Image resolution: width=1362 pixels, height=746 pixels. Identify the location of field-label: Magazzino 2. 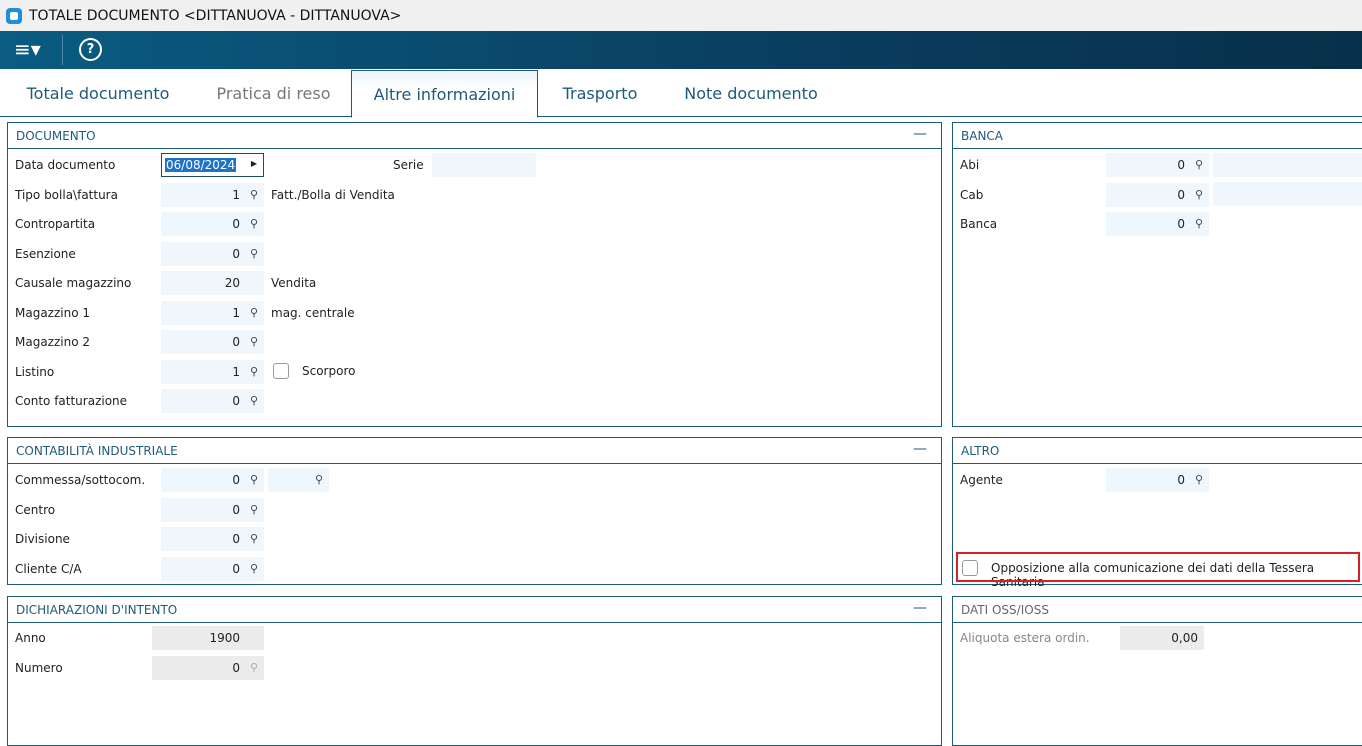
(53, 342).